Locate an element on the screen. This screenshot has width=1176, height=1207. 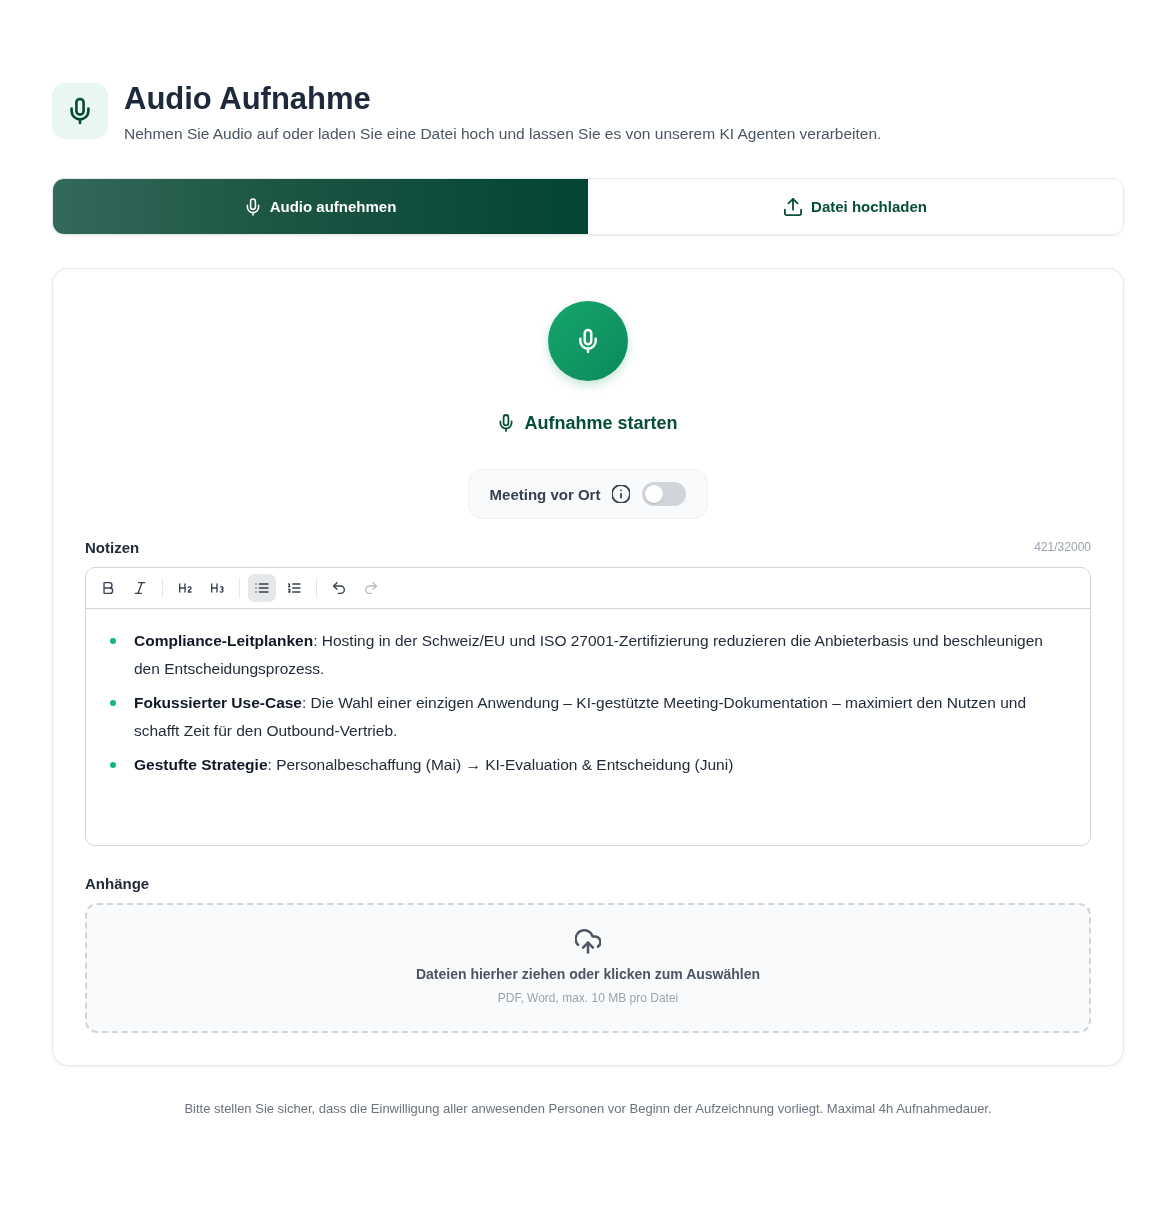
file-dropzone: Dateien hierher ziehen oder klicken zum Auswählen PDF, Word, max. 10 MB pro Datei is located at coordinates (588, 968).